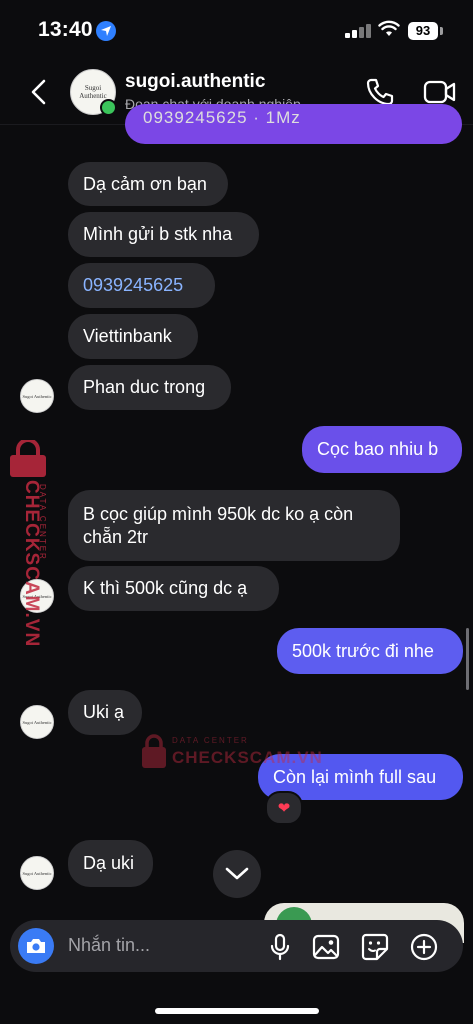  I want to click on battery-icon, so click(441, 31).